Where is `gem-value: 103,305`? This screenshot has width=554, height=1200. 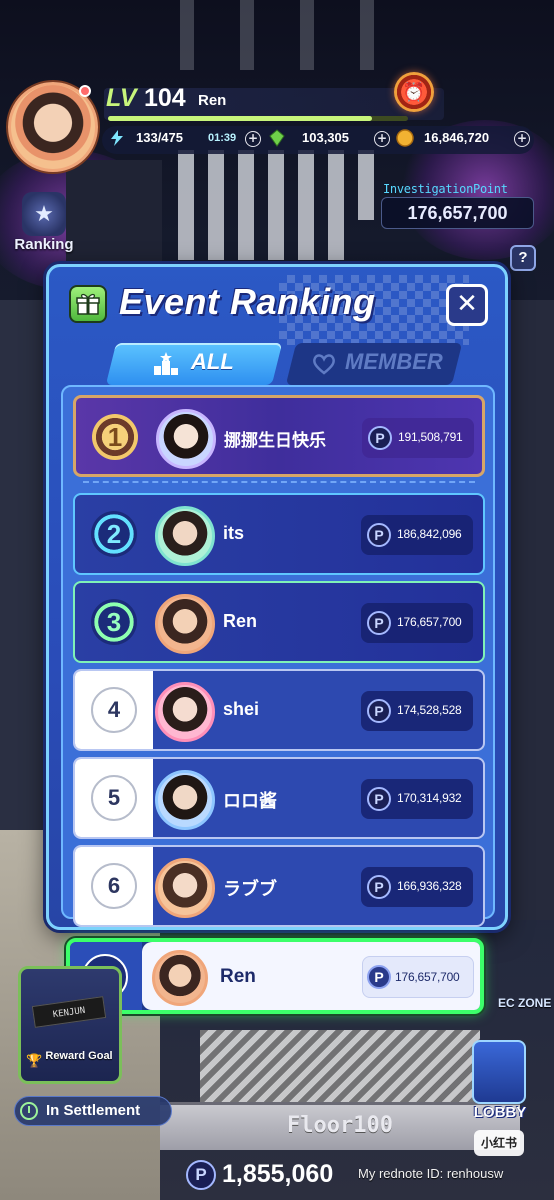 gem-value: 103,305 is located at coordinates (325, 137).